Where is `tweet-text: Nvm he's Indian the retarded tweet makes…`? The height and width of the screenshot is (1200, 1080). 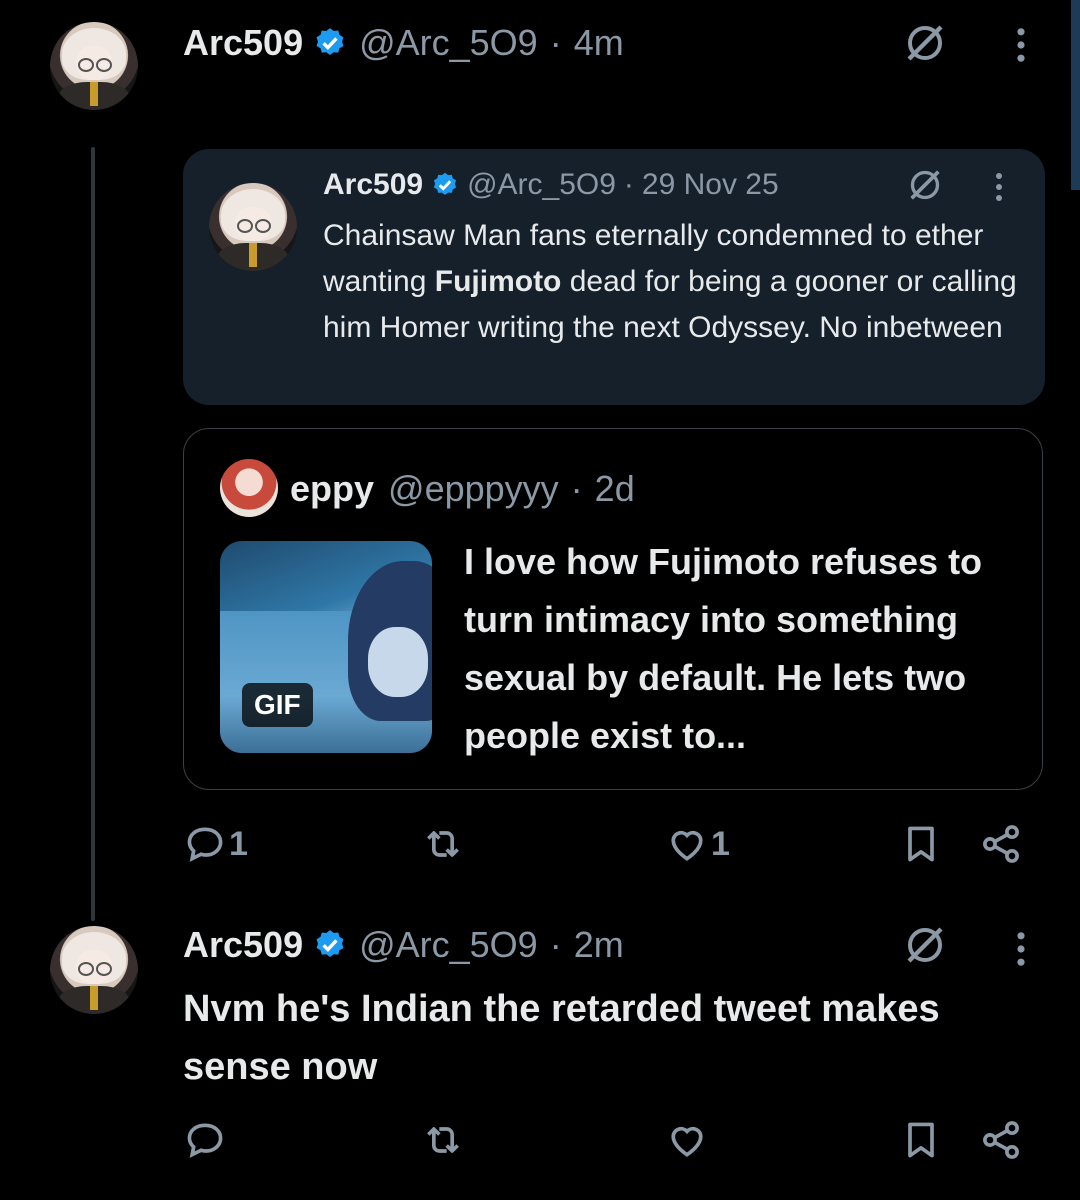 tweet-text: Nvm he's Indian the retarded tweet makes… is located at coordinates (561, 1038).